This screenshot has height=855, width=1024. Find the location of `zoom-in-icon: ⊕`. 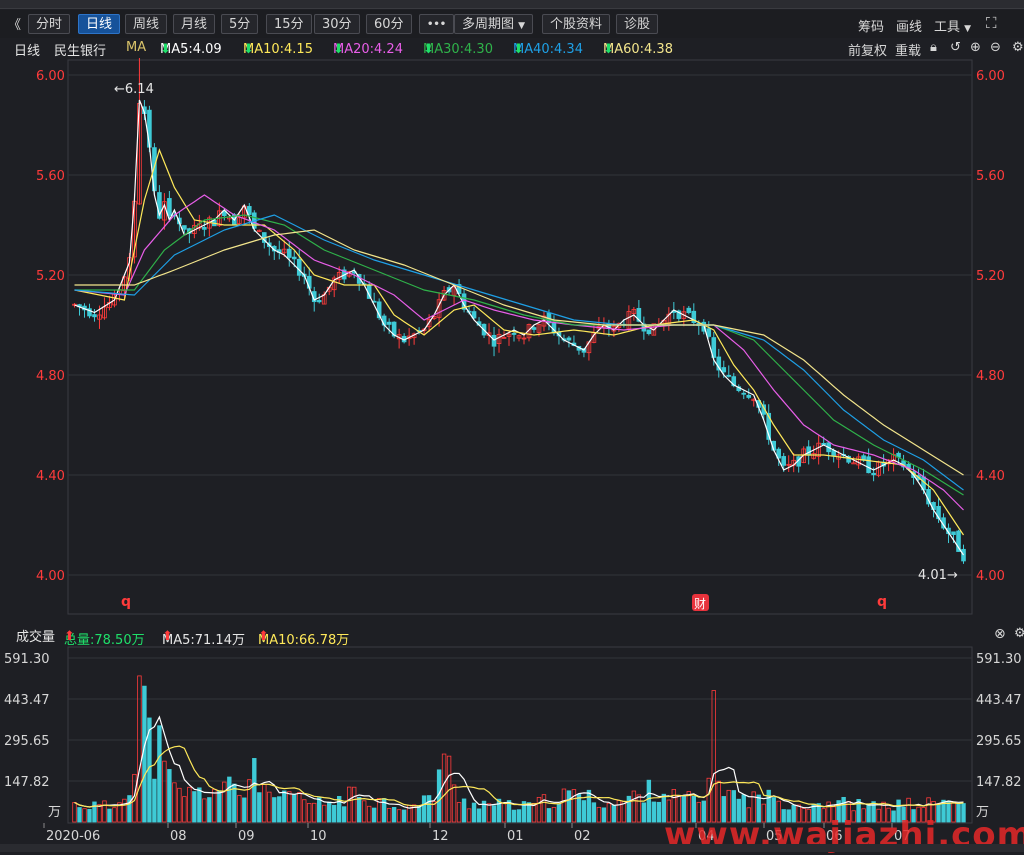

zoom-in-icon: ⊕ is located at coordinates (975, 47).